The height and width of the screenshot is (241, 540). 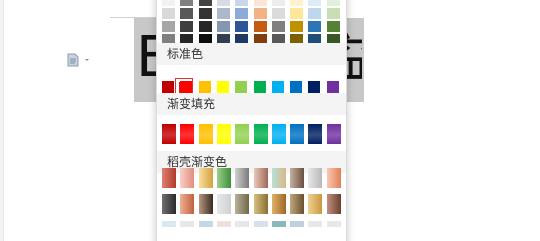 I want to click on document-icon, so click(x=78, y=60).